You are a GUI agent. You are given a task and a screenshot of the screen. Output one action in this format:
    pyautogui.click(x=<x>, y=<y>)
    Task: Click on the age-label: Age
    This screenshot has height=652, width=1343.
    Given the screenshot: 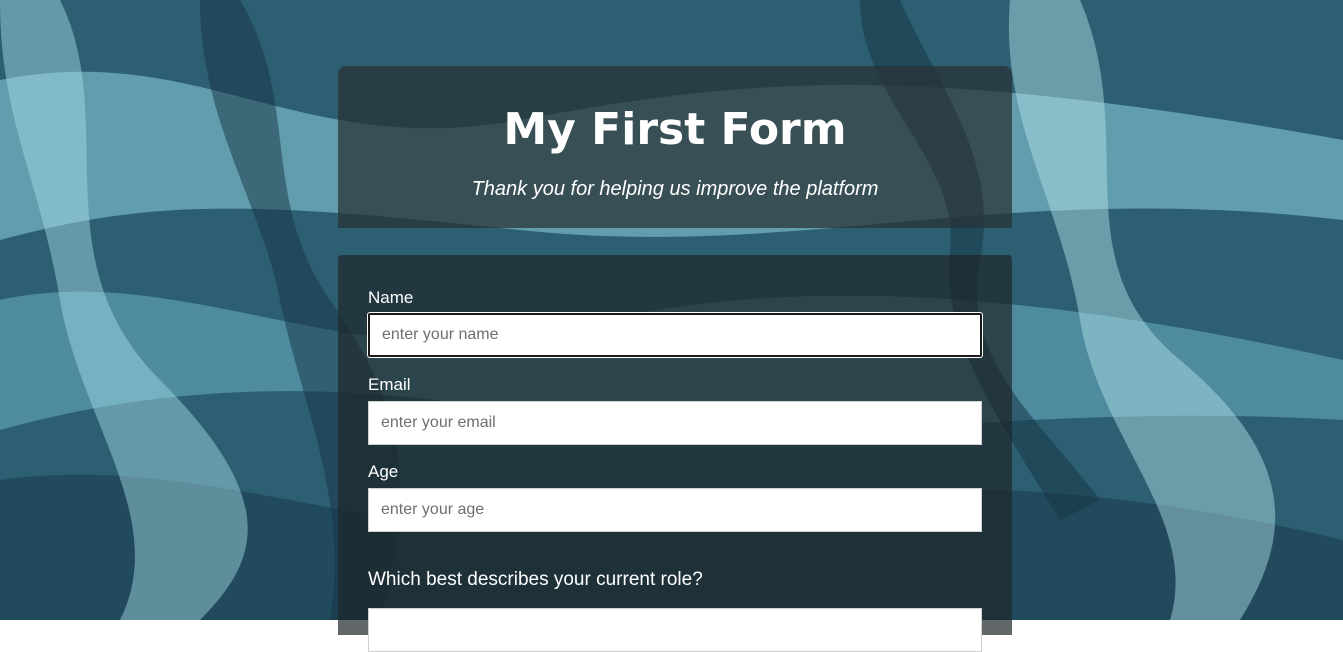 What is the action you would take?
    pyautogui.click(x=383, y=471)
    